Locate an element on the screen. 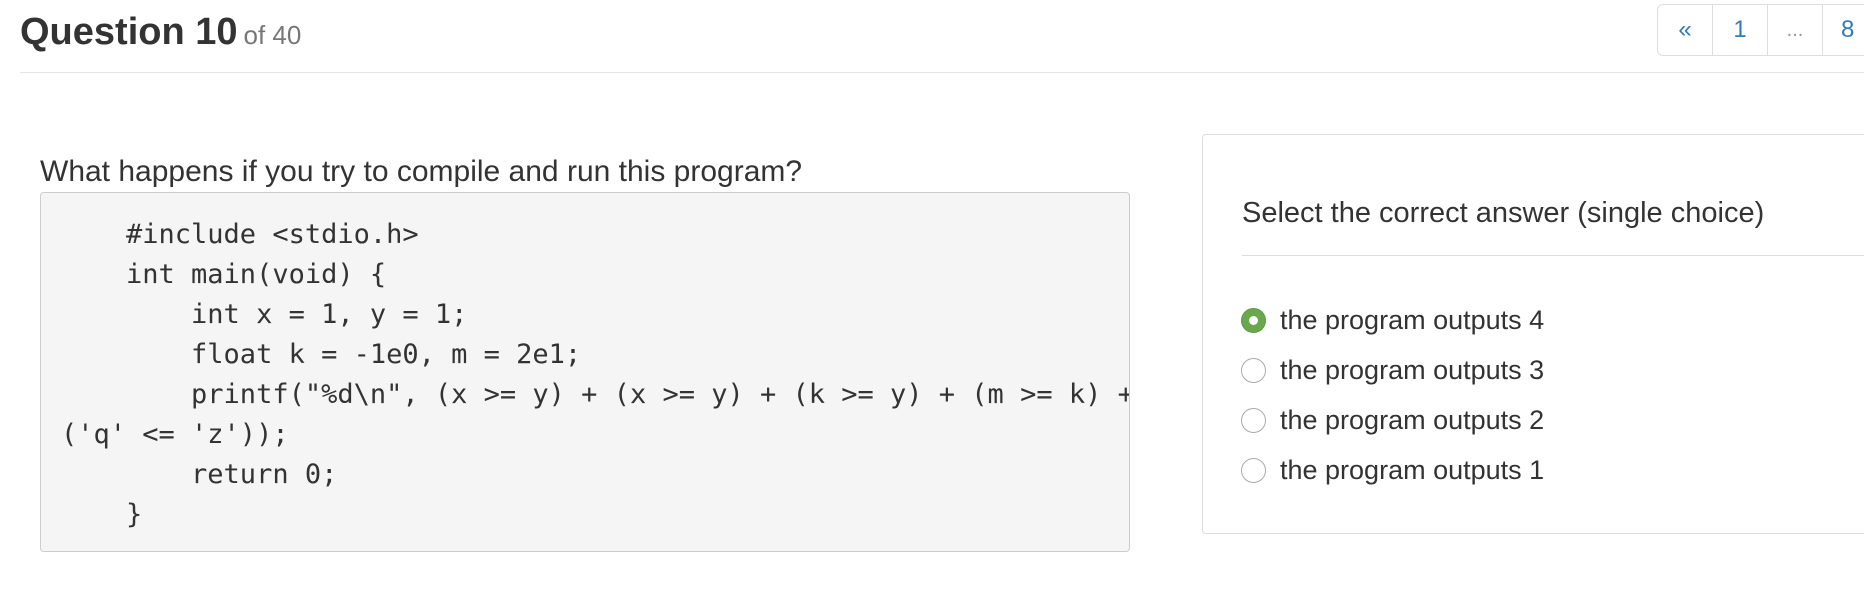  pagination-page-1: 1 is located at coordinates (1740, 30).